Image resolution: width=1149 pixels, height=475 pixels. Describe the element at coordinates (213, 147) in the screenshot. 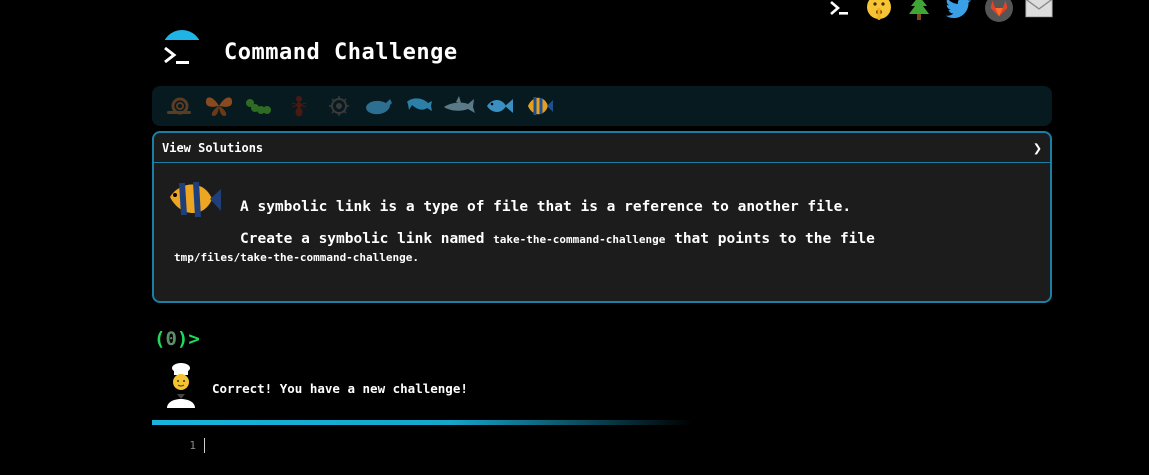

I see `view-solutions-label: View Solutions` at that location.